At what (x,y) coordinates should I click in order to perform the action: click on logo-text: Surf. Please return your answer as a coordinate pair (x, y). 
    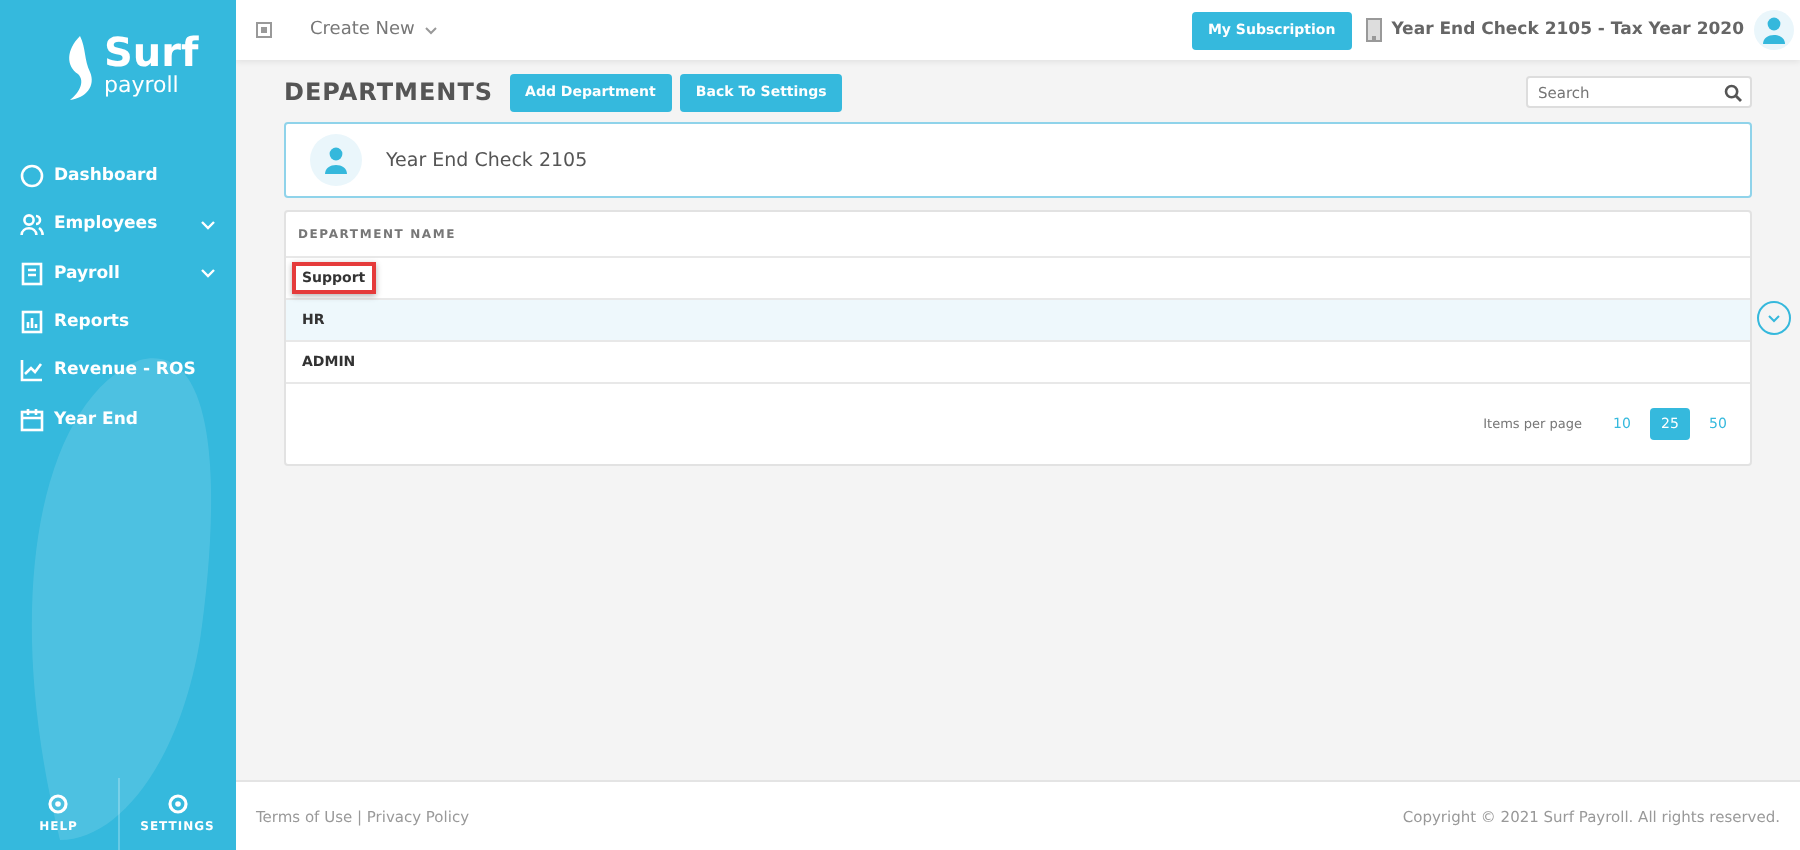
    Looking at the image, I should click on (151, 52).